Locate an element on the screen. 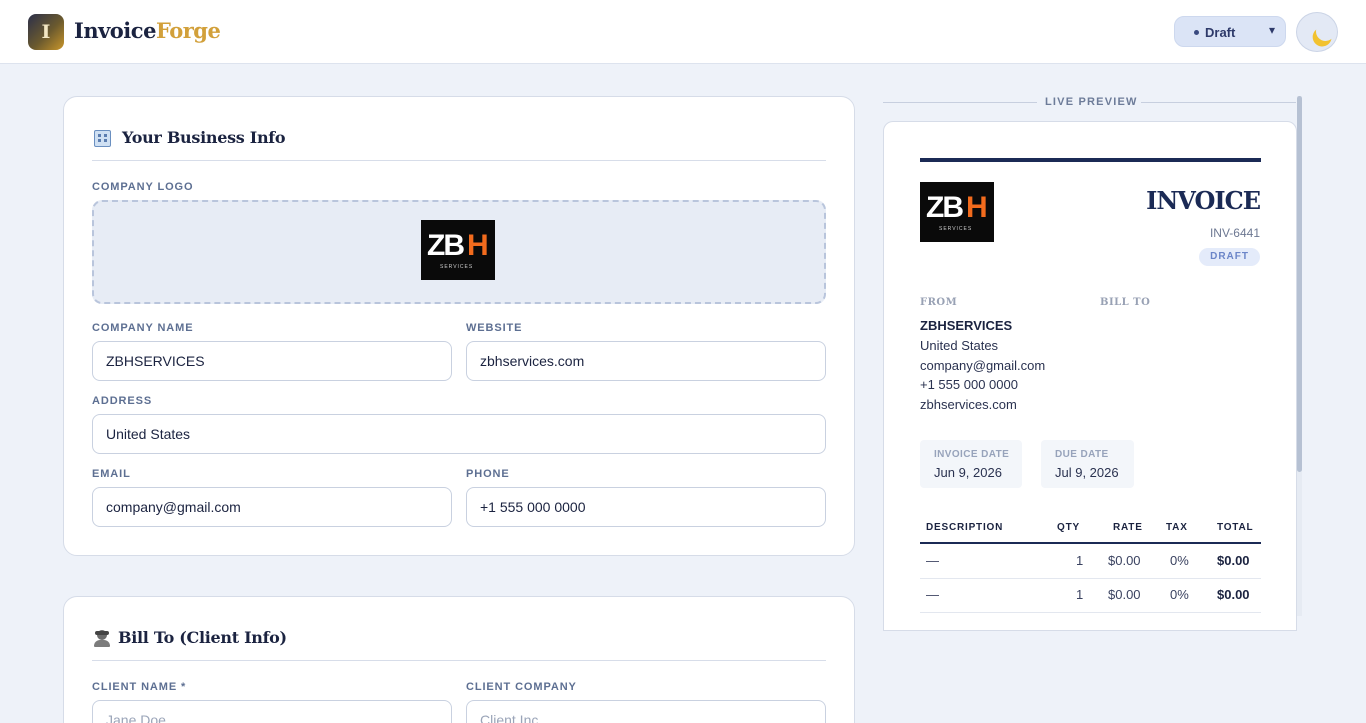 This screenshot has height=723, width=1366. status-dot-icon is located at coordinates (1196, 32).